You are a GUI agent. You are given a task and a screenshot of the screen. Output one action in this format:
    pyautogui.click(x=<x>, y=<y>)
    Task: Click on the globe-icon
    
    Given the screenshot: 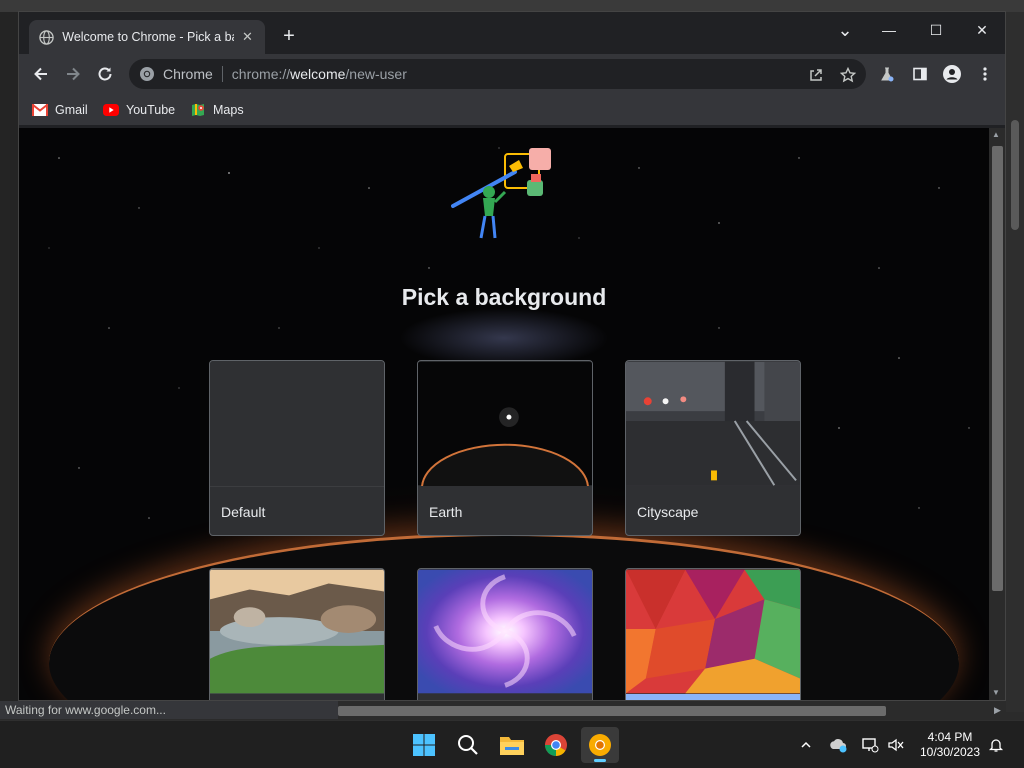 What is the action you would take?
    pyautogui.click(x=46, y=37)
    